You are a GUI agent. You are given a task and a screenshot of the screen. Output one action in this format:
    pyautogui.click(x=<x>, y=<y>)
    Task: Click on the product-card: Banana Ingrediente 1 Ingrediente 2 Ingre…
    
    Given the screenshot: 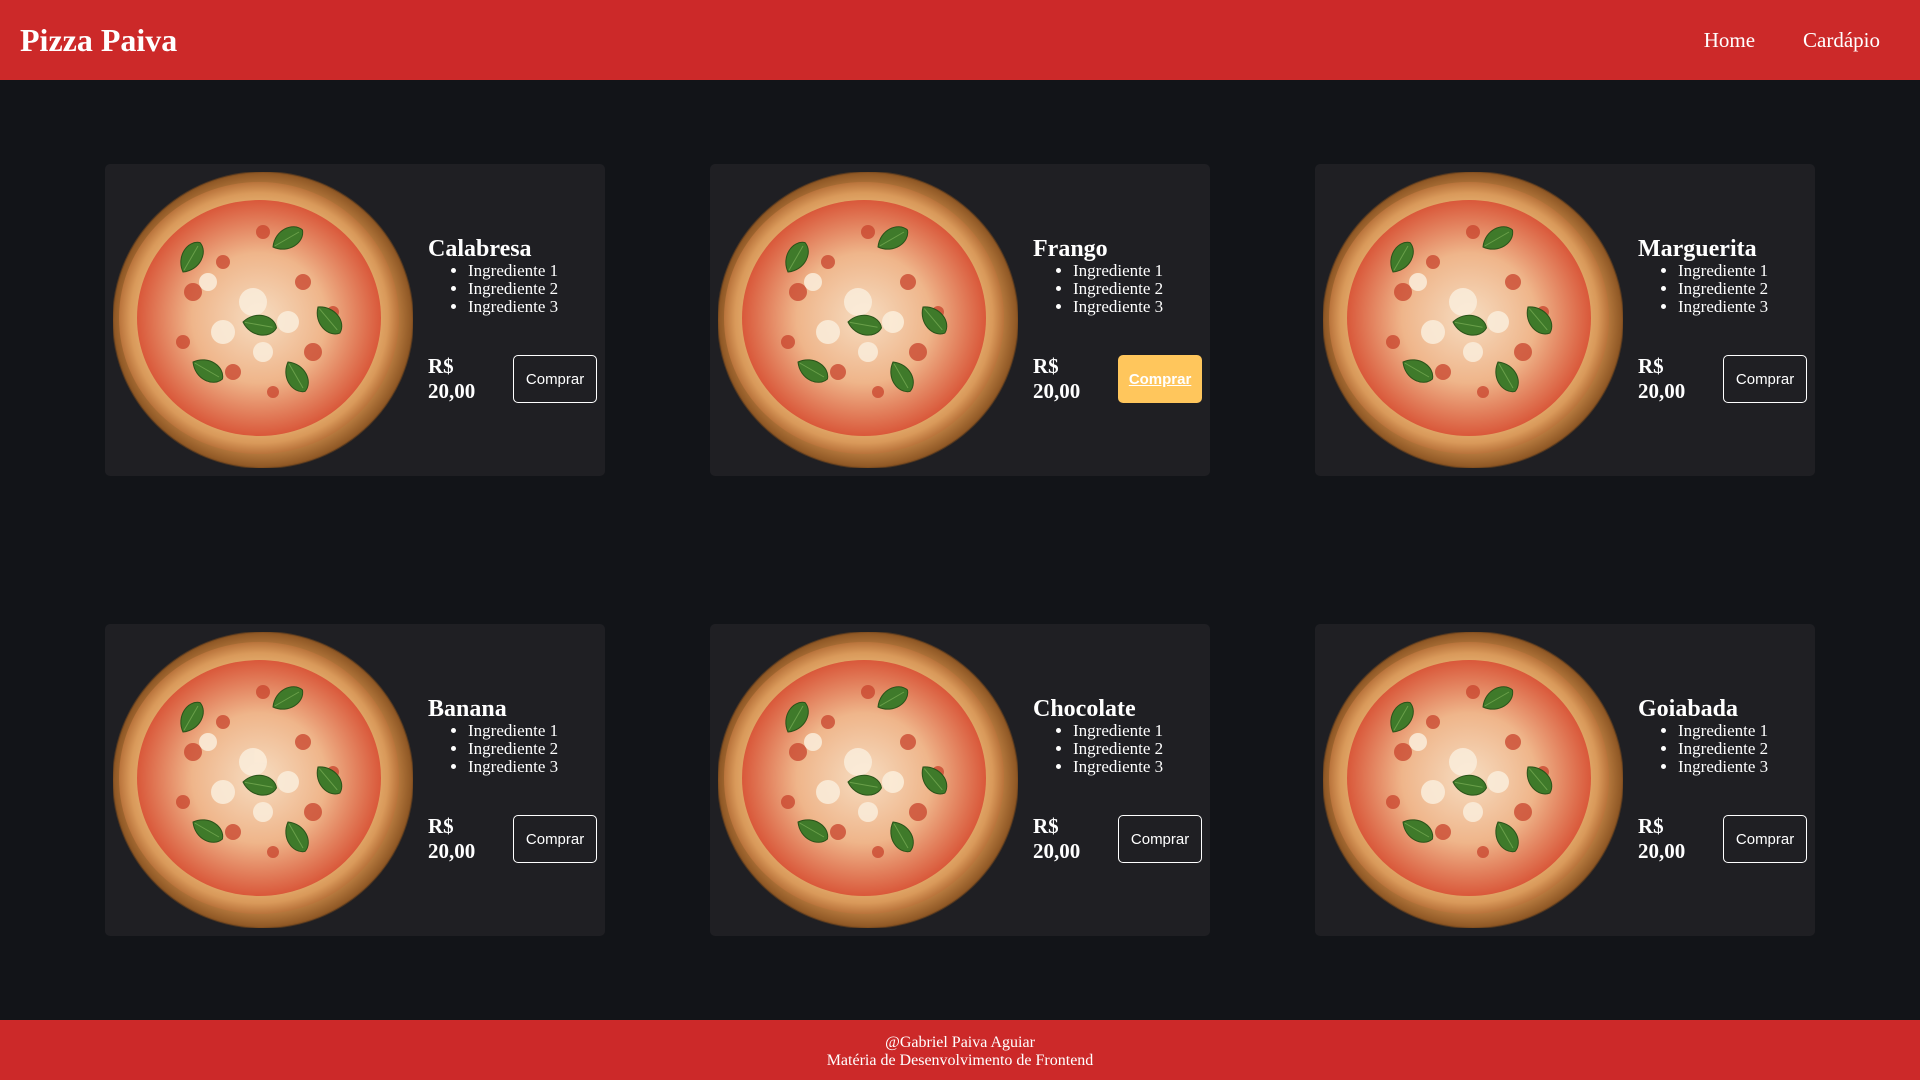 What is the action you would take?
    pyautogui.click(x=355, y=780)
    